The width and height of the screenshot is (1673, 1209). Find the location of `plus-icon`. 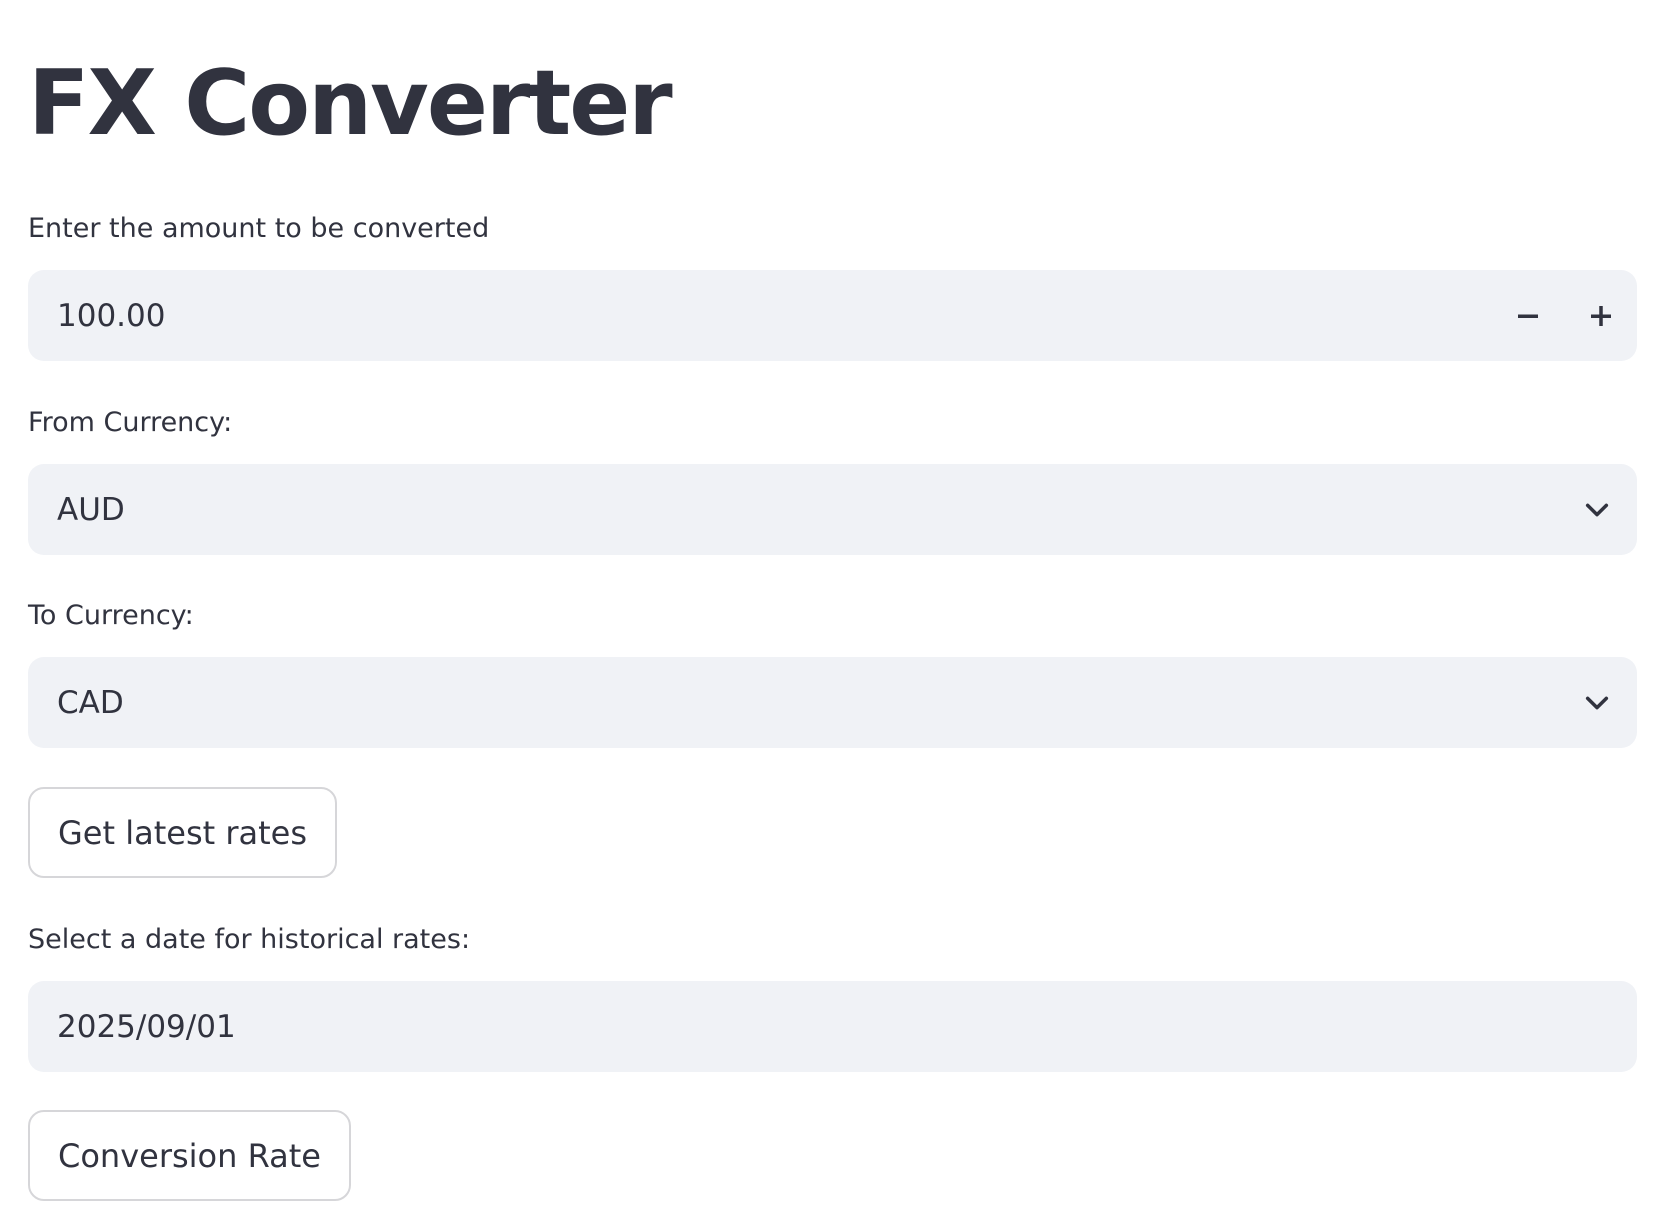

plus-icon is located at coordinates (1600, 315).